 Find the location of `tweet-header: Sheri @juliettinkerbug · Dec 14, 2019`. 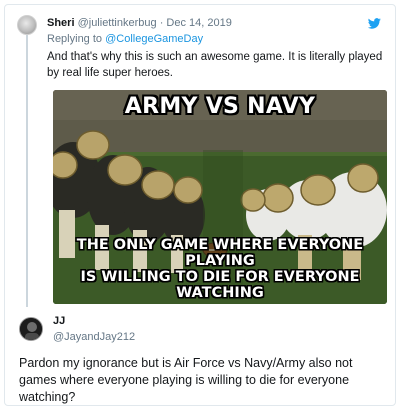

tweet-header: Sheri @juliettinkerbug · Dec 14, 2019 is located at coordinates (139, 23).